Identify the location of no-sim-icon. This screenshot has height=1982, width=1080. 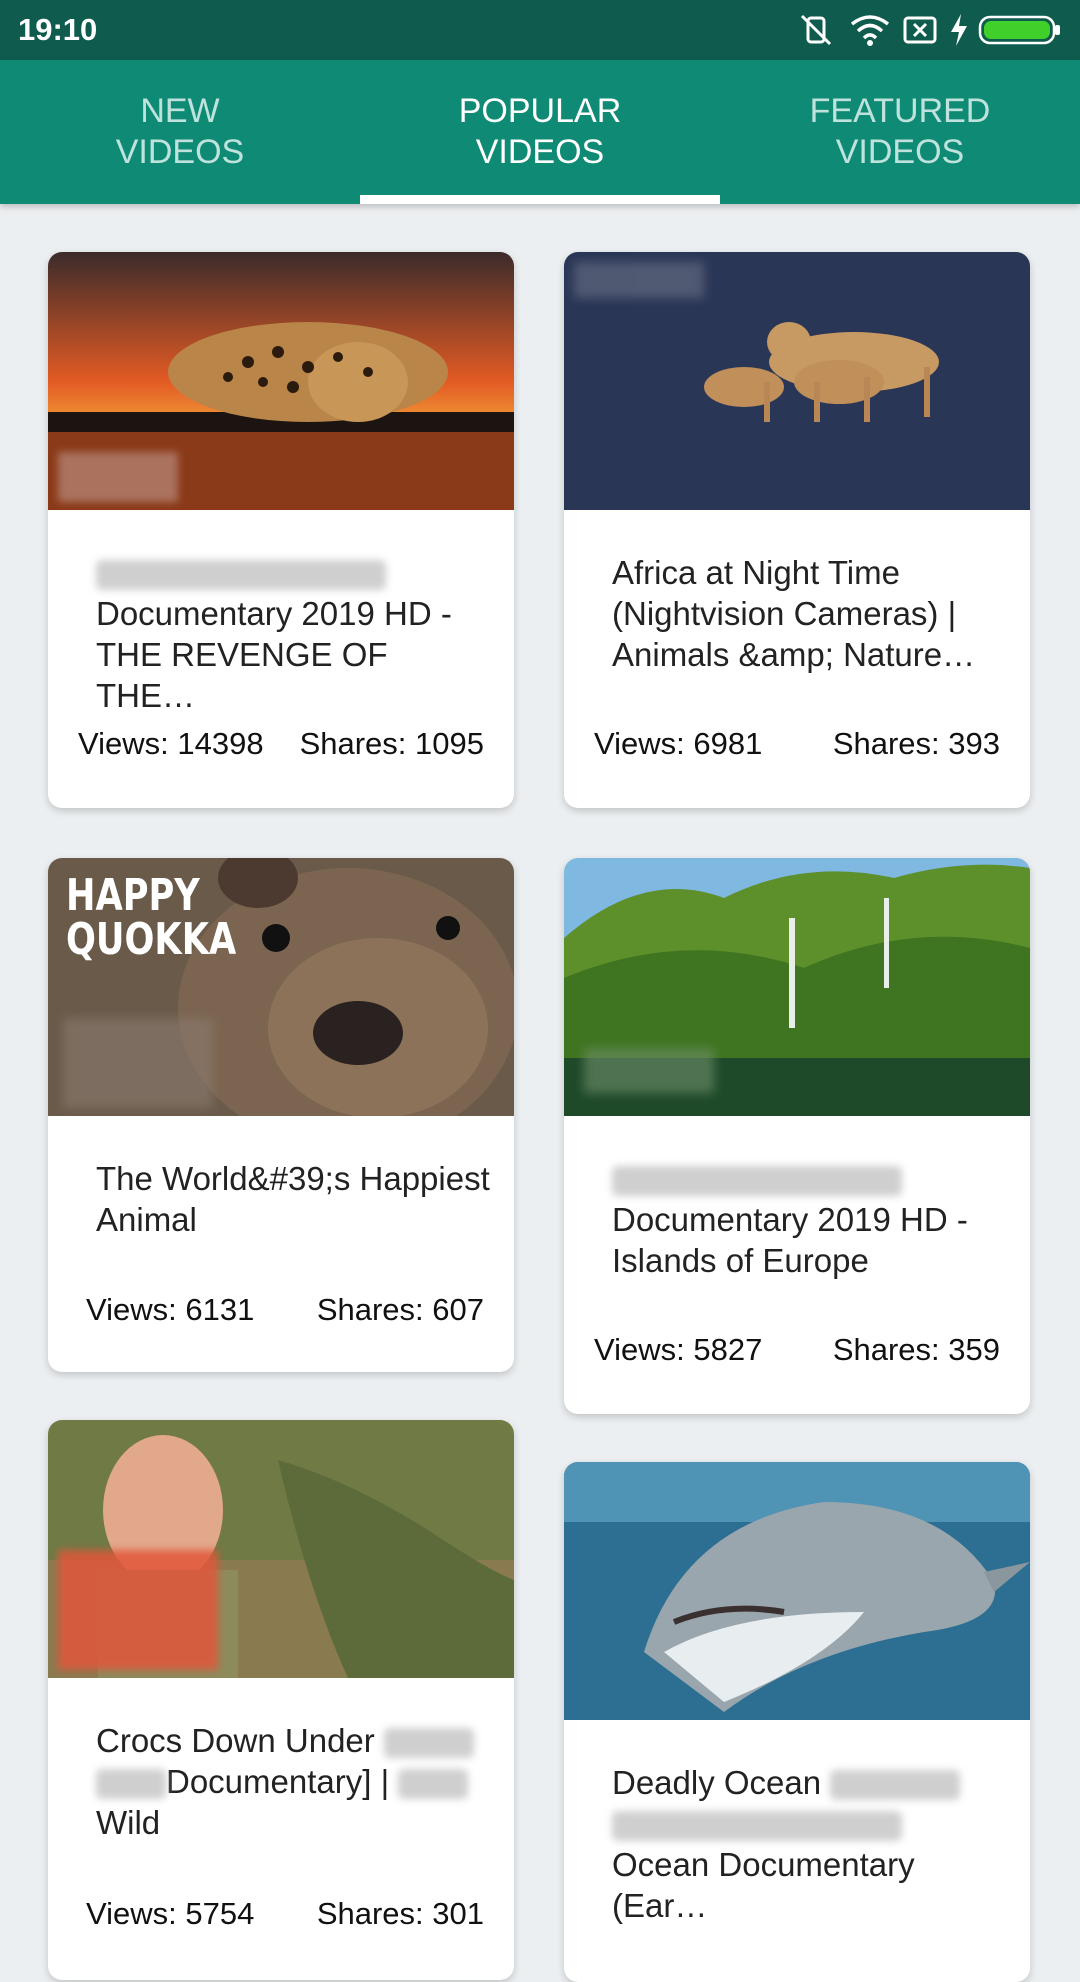
(920, 32).